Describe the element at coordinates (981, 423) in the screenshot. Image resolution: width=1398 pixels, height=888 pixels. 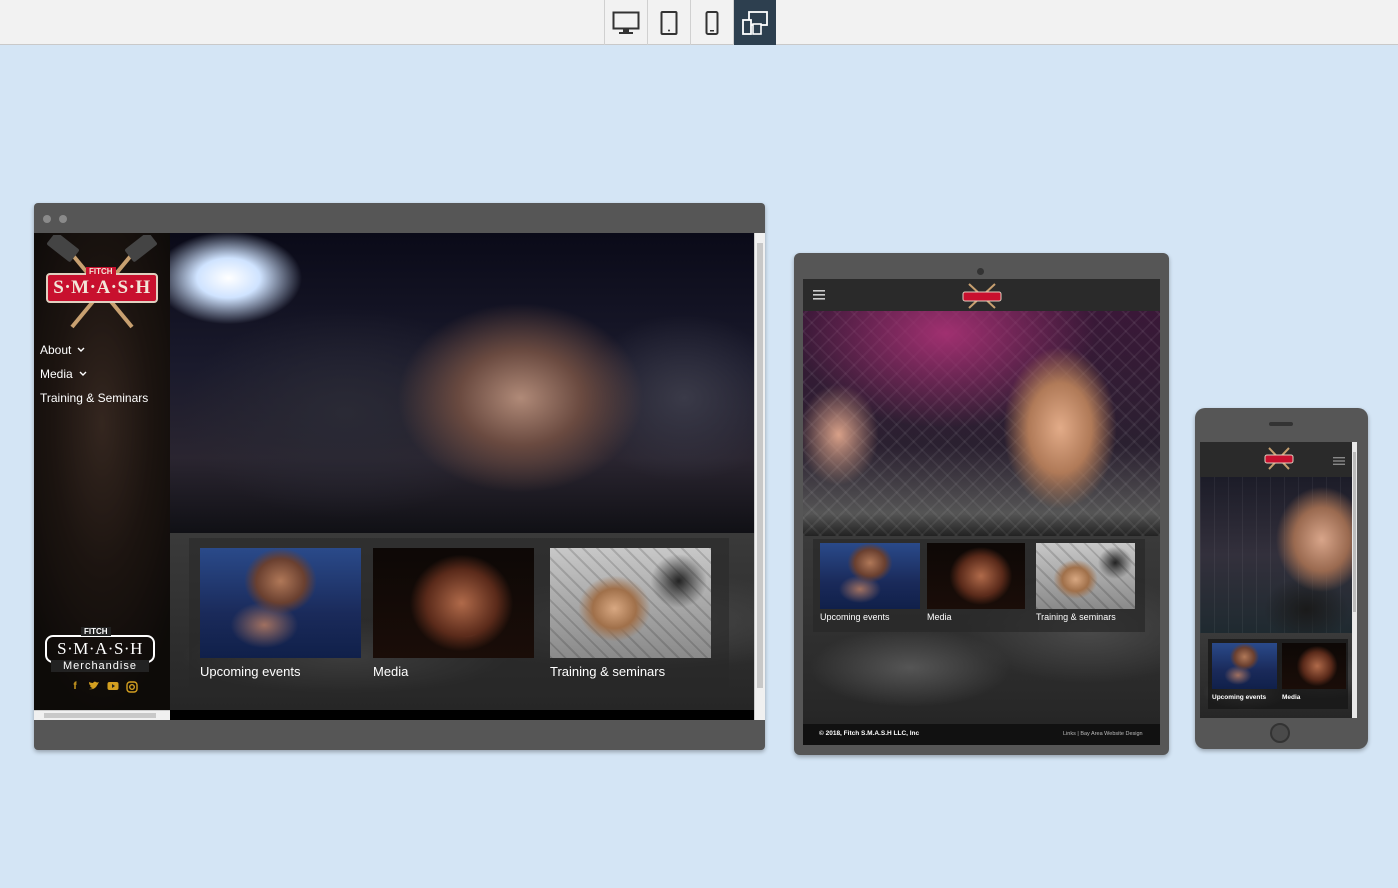
I see `tablet-hero-image` at that location.